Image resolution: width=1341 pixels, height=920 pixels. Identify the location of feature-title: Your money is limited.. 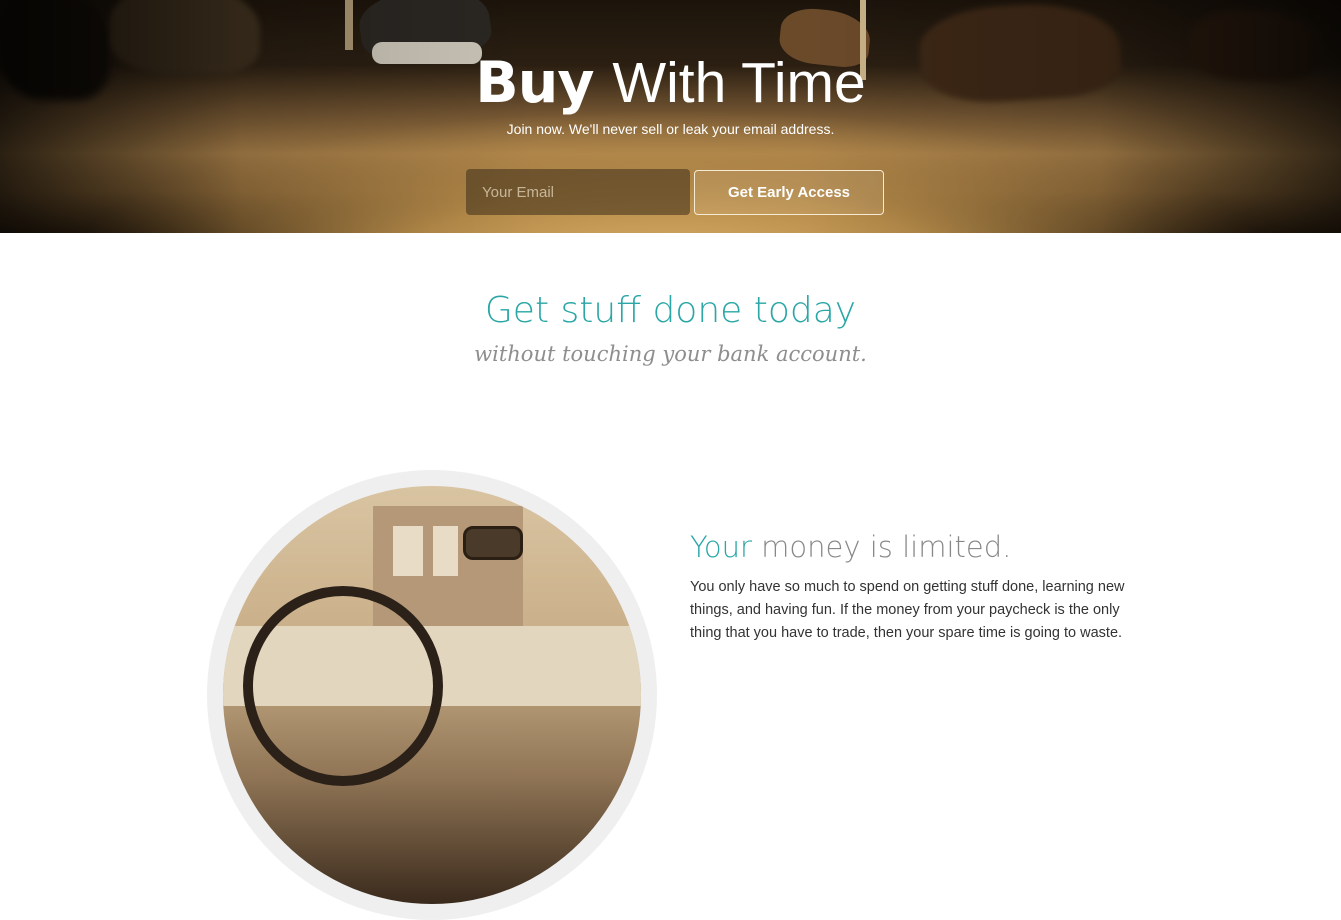
(850, 547).